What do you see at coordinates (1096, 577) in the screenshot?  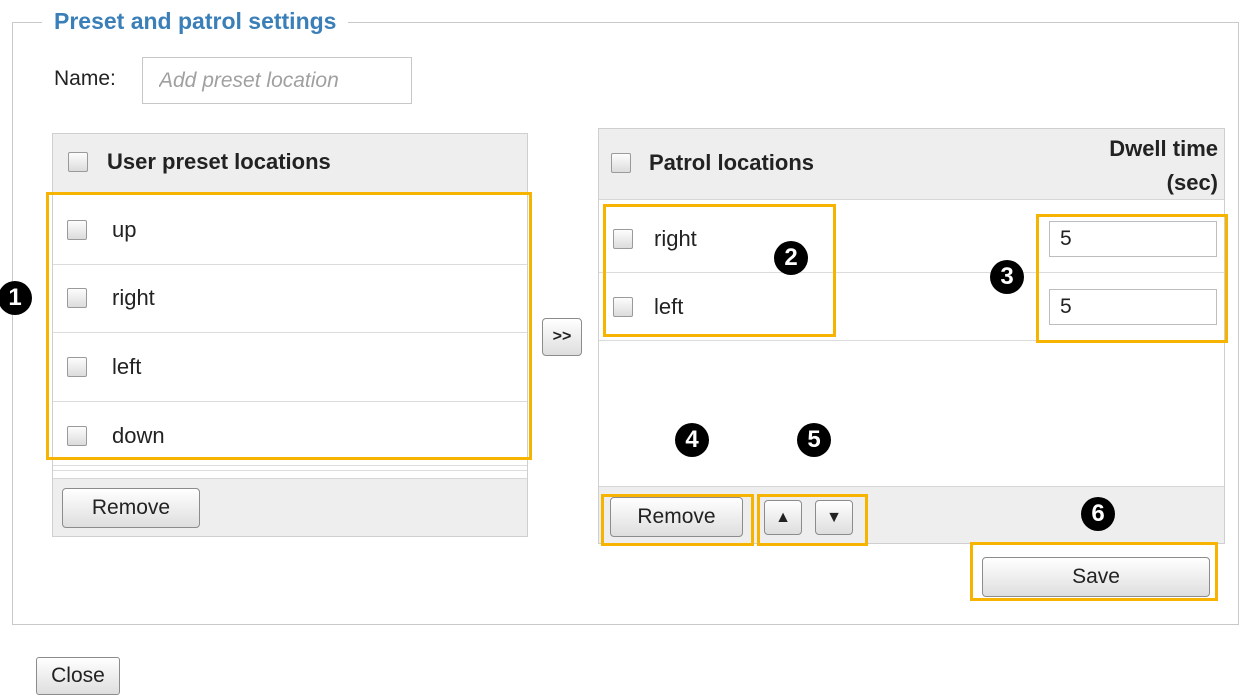 I see `save-button: Save` at bounding box center [1096, 577].